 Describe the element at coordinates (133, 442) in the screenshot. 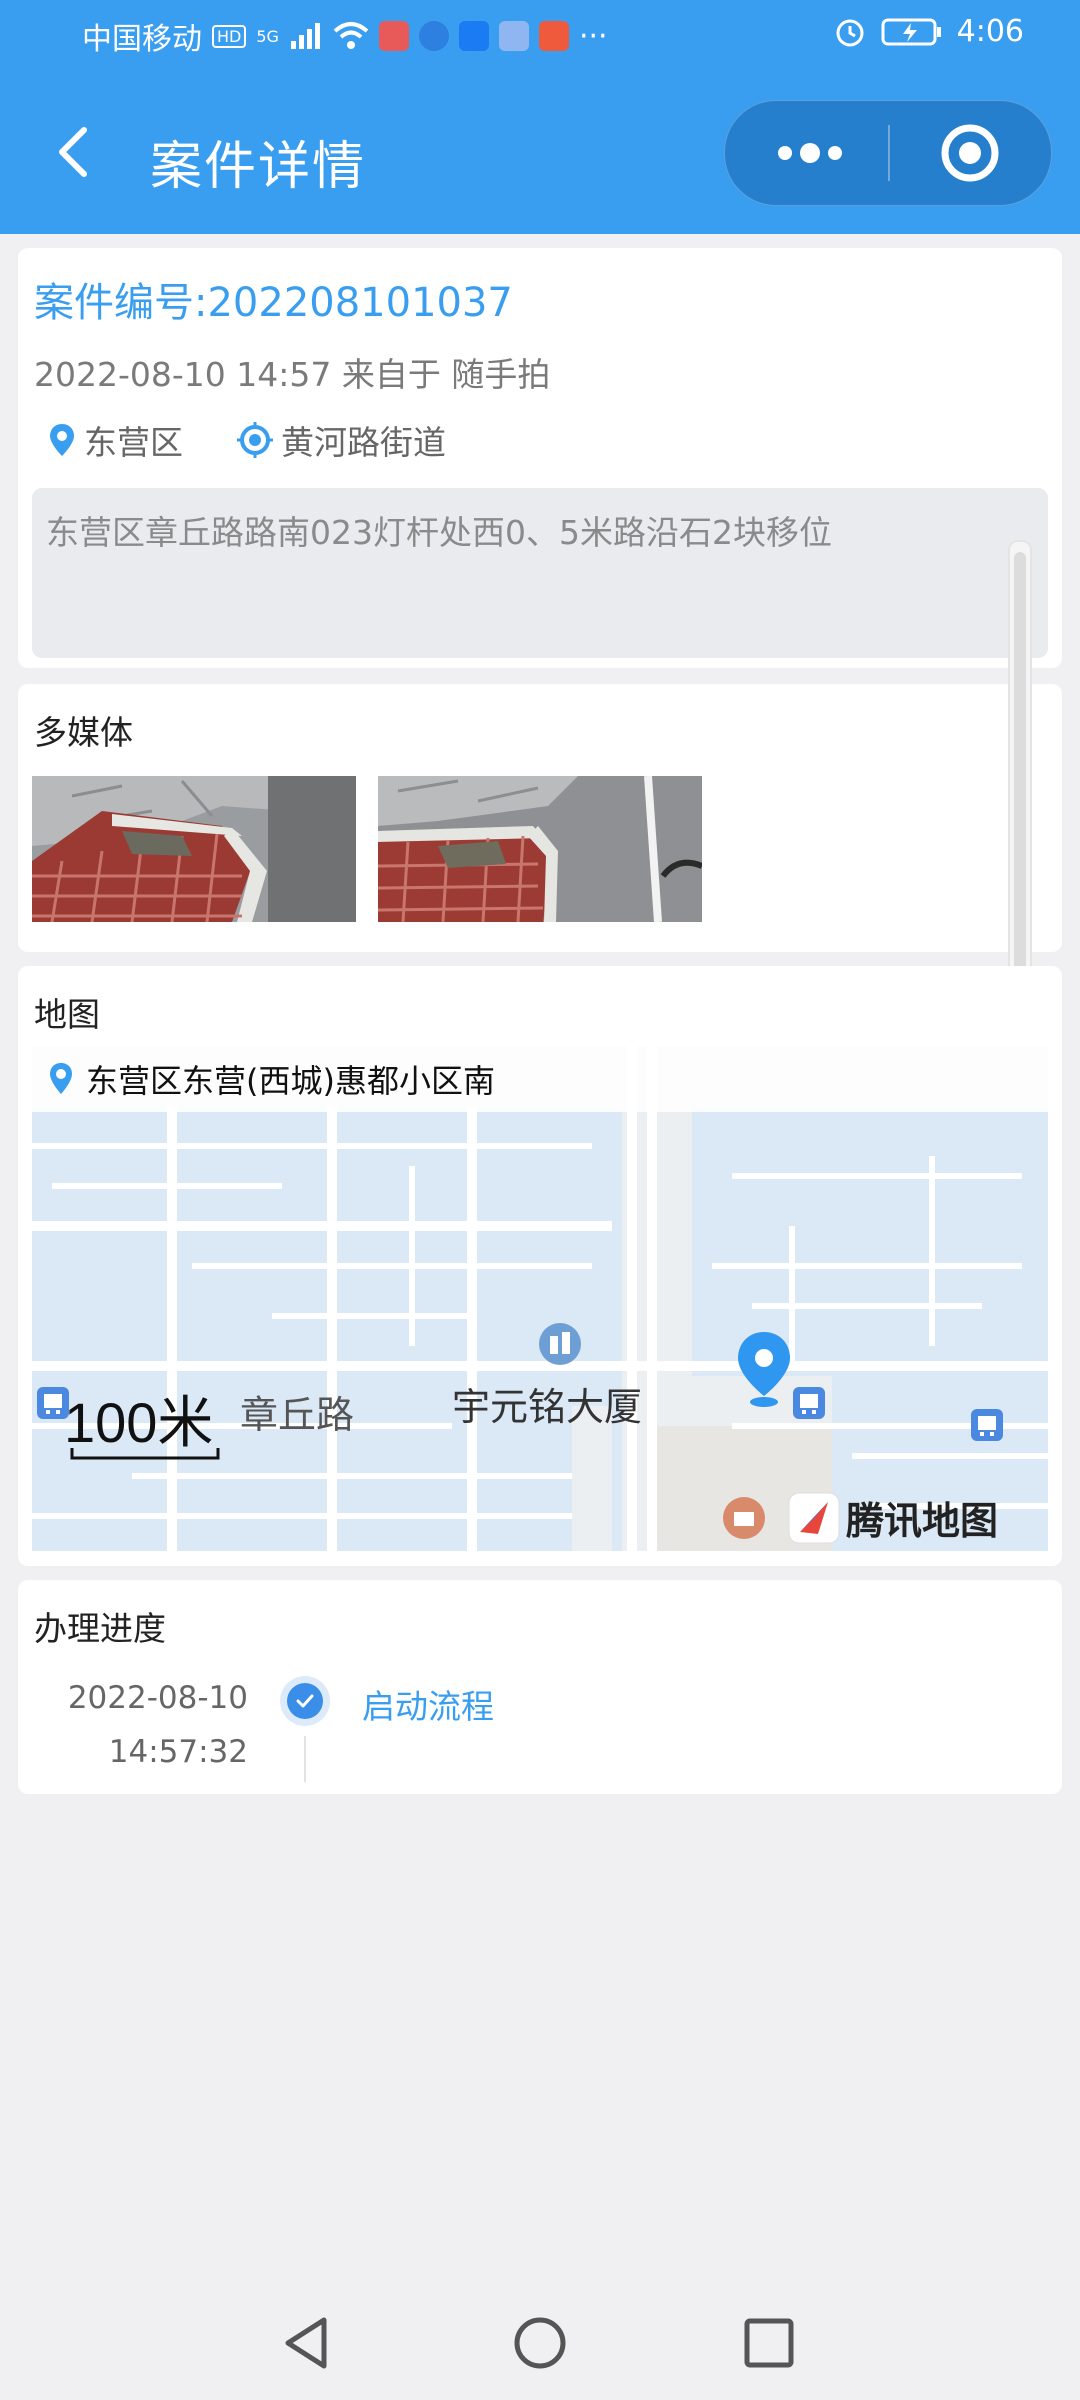

I see `district-label: 东营区` at that location.